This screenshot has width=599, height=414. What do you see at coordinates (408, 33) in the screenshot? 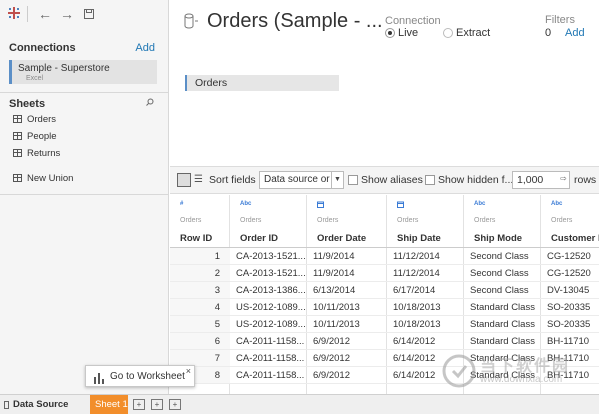
I see `live-label: Live` at bounding box center [408, 33].